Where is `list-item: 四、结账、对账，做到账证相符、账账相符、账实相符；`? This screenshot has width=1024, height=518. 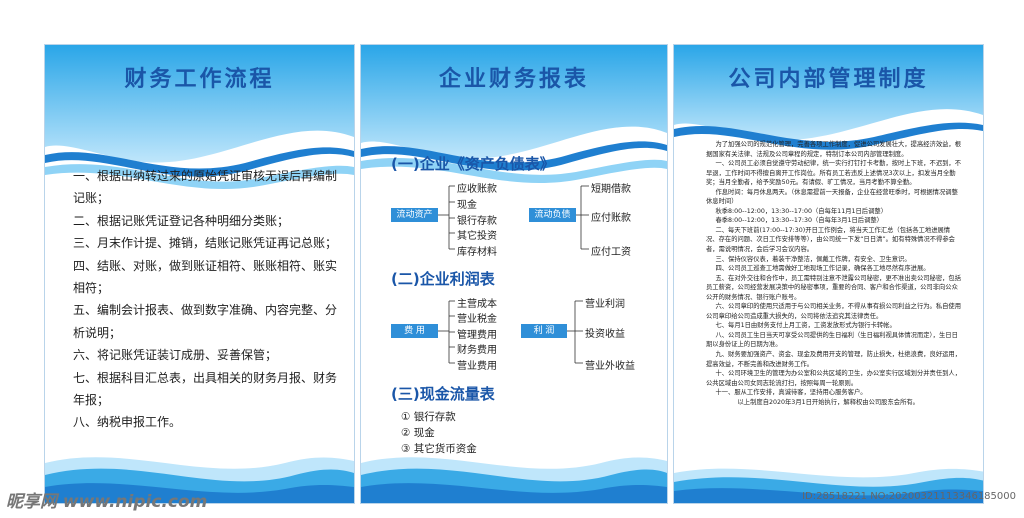
list-item: 四、结账、对账，做到账证相符、账账相符、账实相符； is located at coordinates (205, 277).